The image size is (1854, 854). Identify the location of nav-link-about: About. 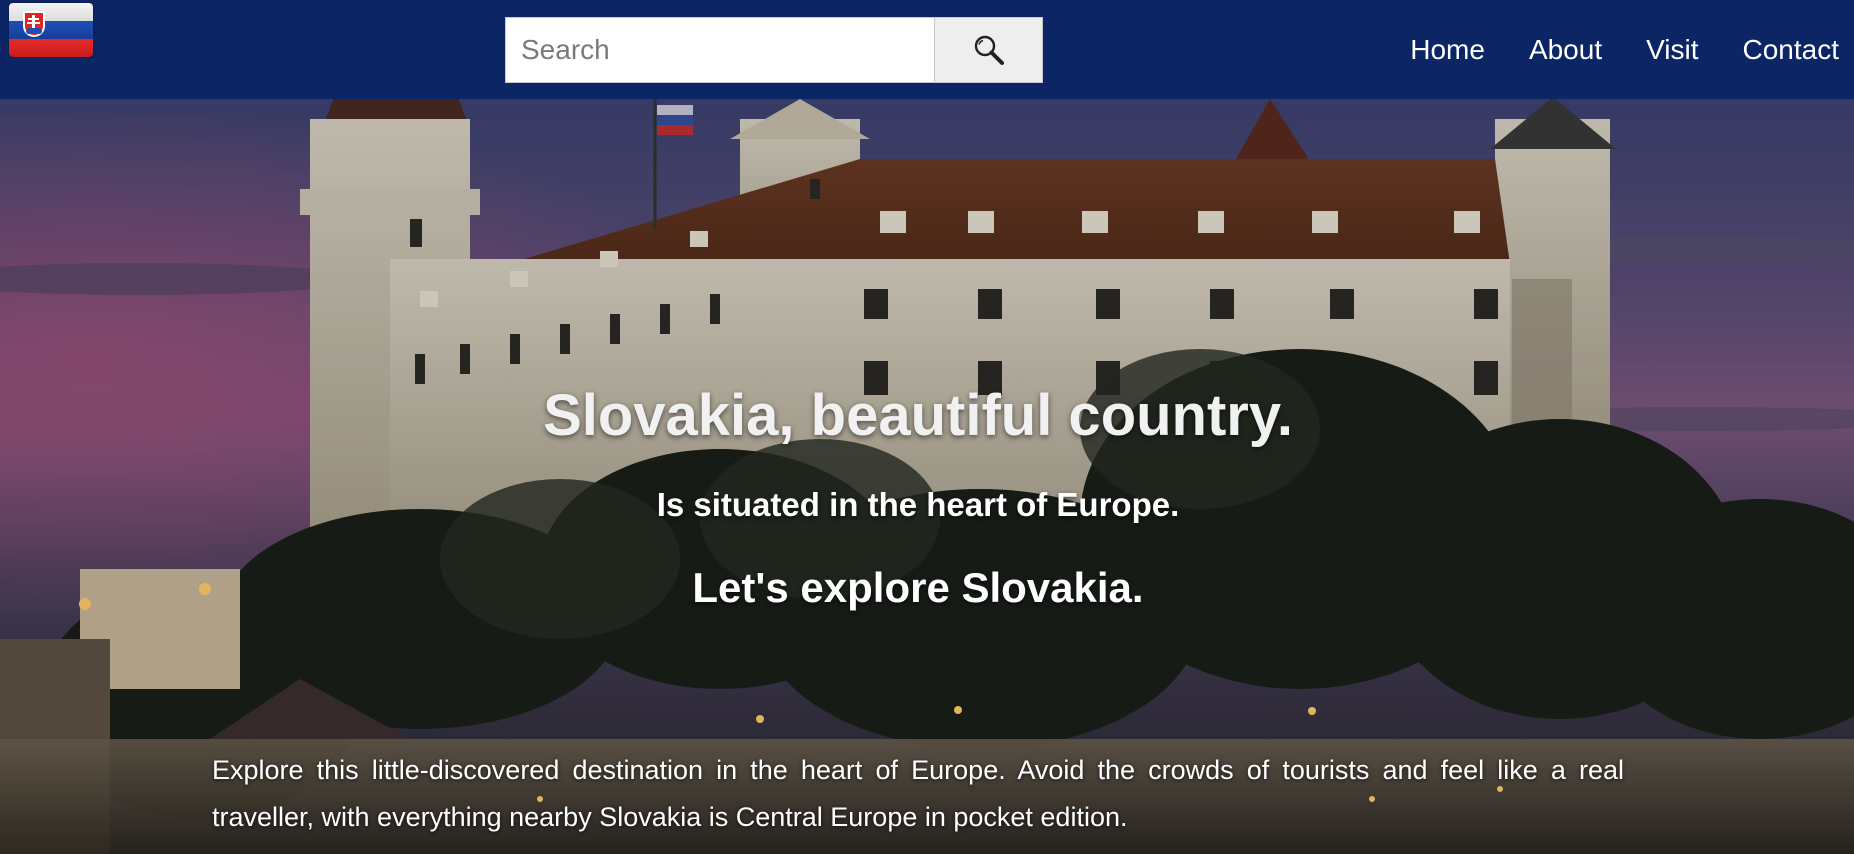
(1565, 50).